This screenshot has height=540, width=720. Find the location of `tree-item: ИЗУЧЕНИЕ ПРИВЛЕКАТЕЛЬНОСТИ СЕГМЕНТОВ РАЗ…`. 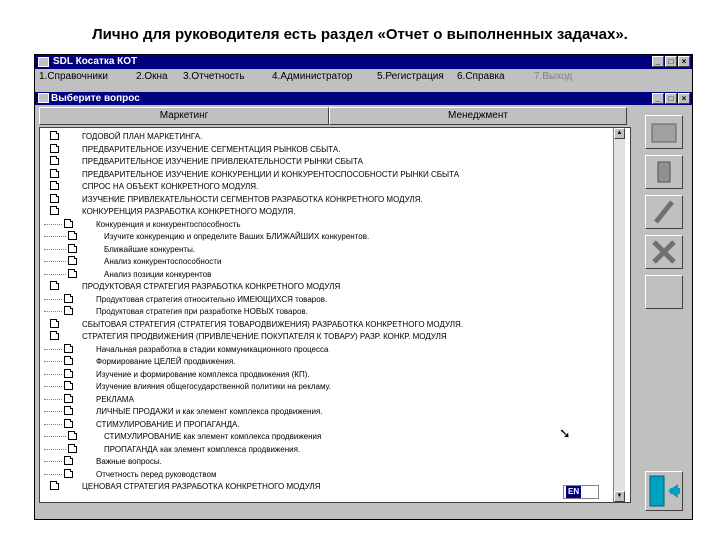

tree-item: ИЗУЧЕНИЕ ПРИВЛЕКАТЕЛЬНОСТИ СЕГМЕНТОВ РАЗ… is located at coordinates (327, 199).